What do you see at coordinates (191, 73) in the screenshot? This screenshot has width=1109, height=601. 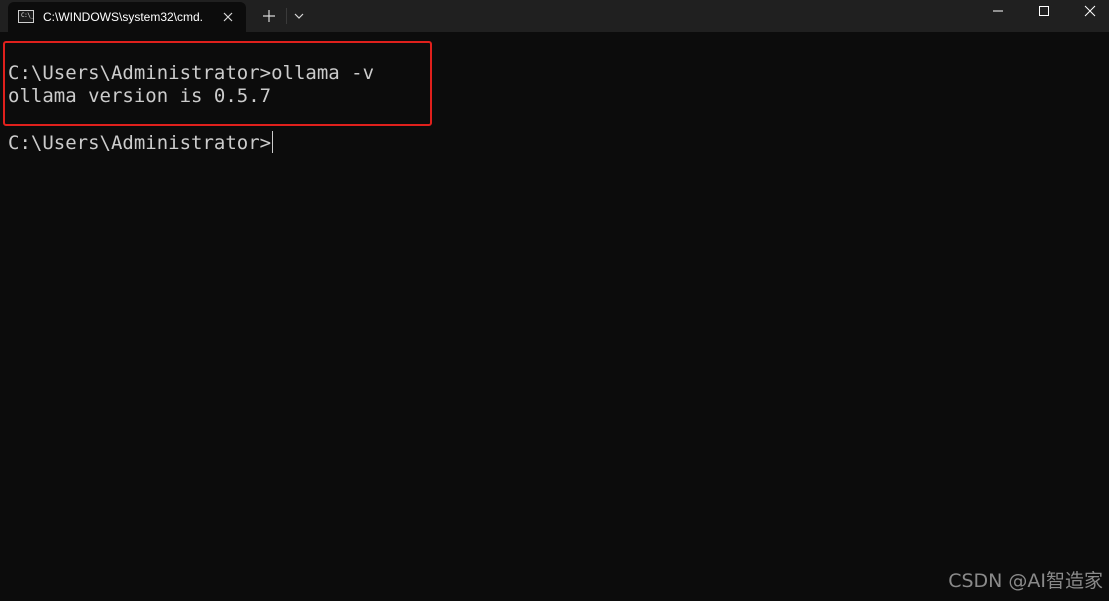 I see `terminal-line: C:\Users\Administrator>ollama -v` at bounding box center [191, 73].